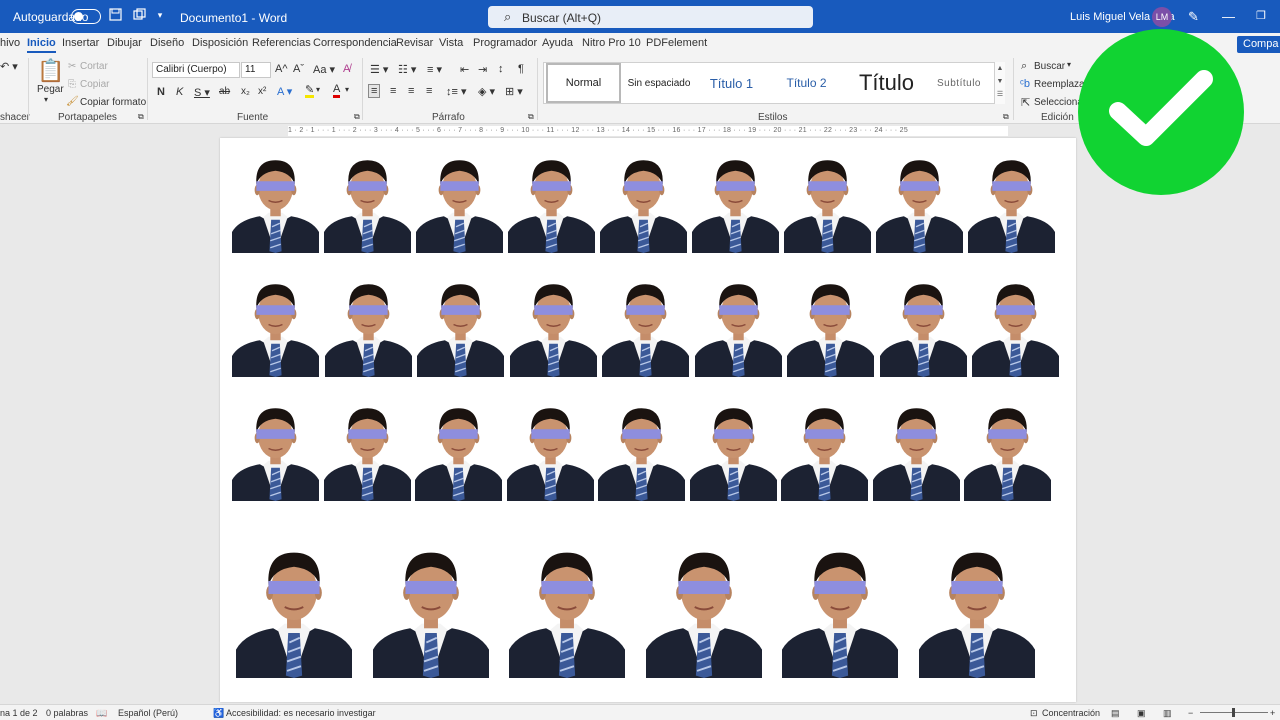 The image size is (1280, 720). Describe the element at coordinates (115, 15) in the screenshot. I see `save-icon` at that location.